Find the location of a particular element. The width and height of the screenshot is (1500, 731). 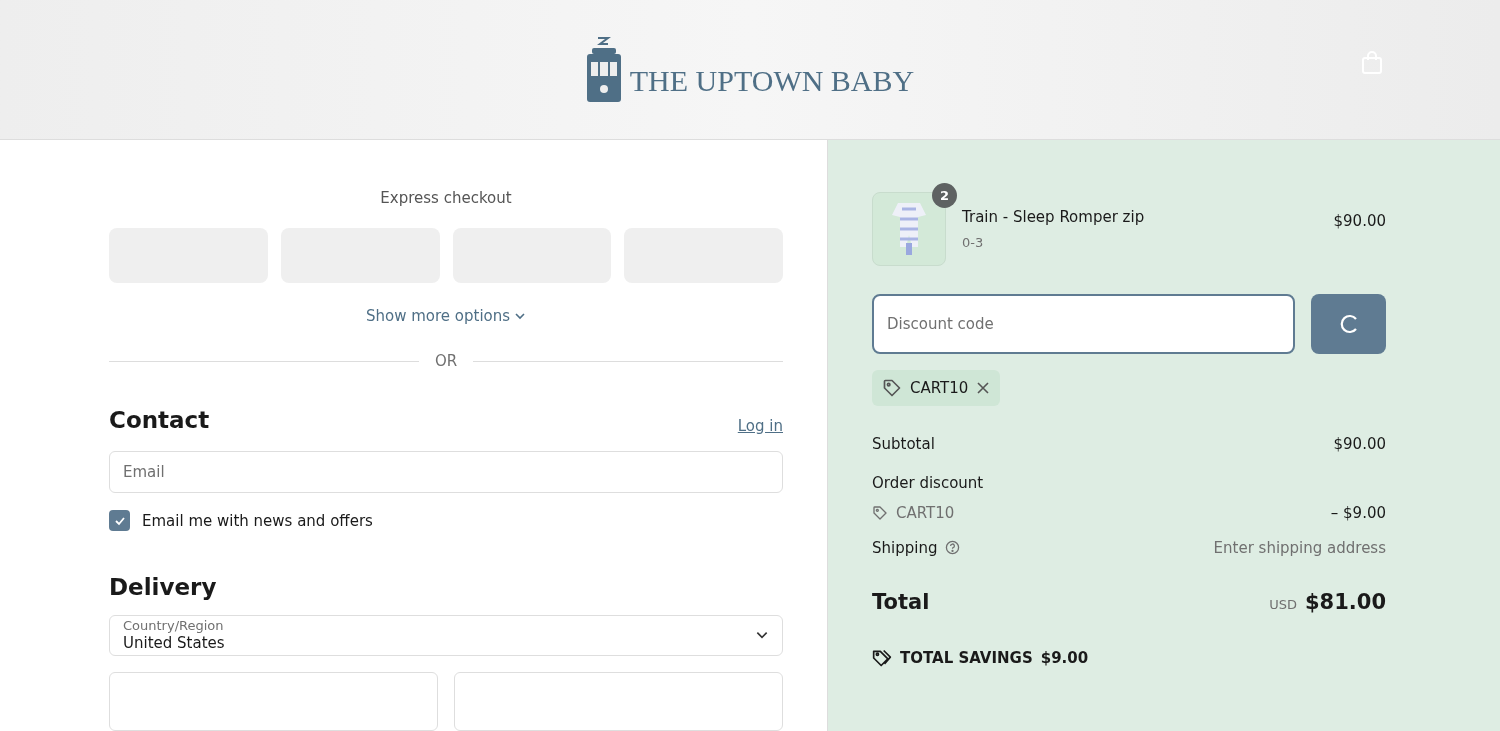

express-checkout-title: Express checkout is located at coordinates (446, 198).